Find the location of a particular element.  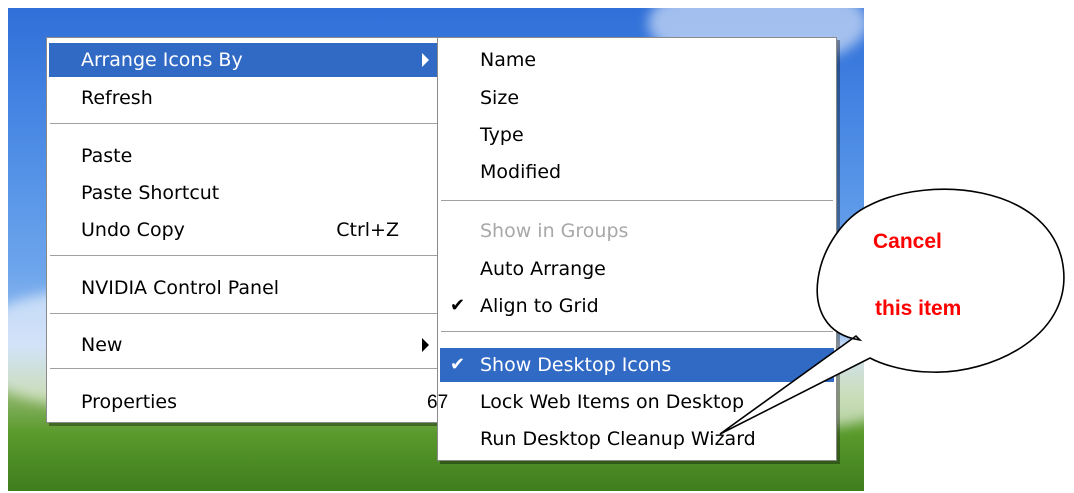

callout-line-1: Cancel is located at coordinates (907, 241).